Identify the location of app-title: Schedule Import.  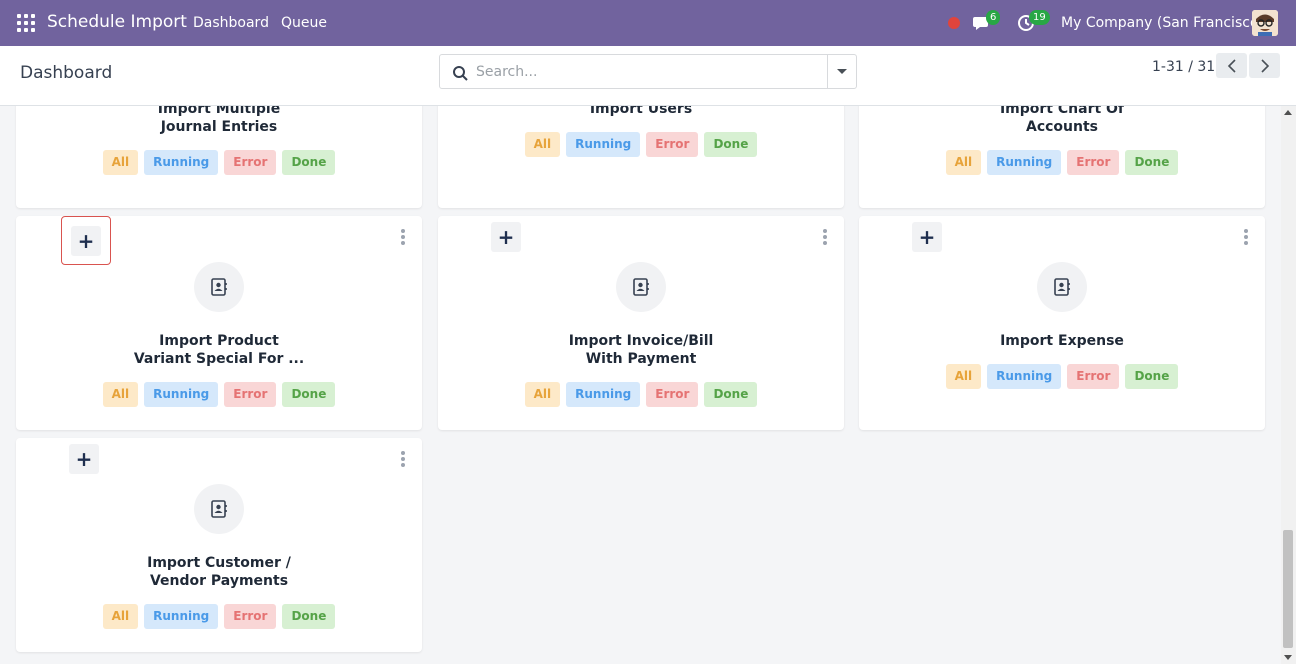
(117, 22).